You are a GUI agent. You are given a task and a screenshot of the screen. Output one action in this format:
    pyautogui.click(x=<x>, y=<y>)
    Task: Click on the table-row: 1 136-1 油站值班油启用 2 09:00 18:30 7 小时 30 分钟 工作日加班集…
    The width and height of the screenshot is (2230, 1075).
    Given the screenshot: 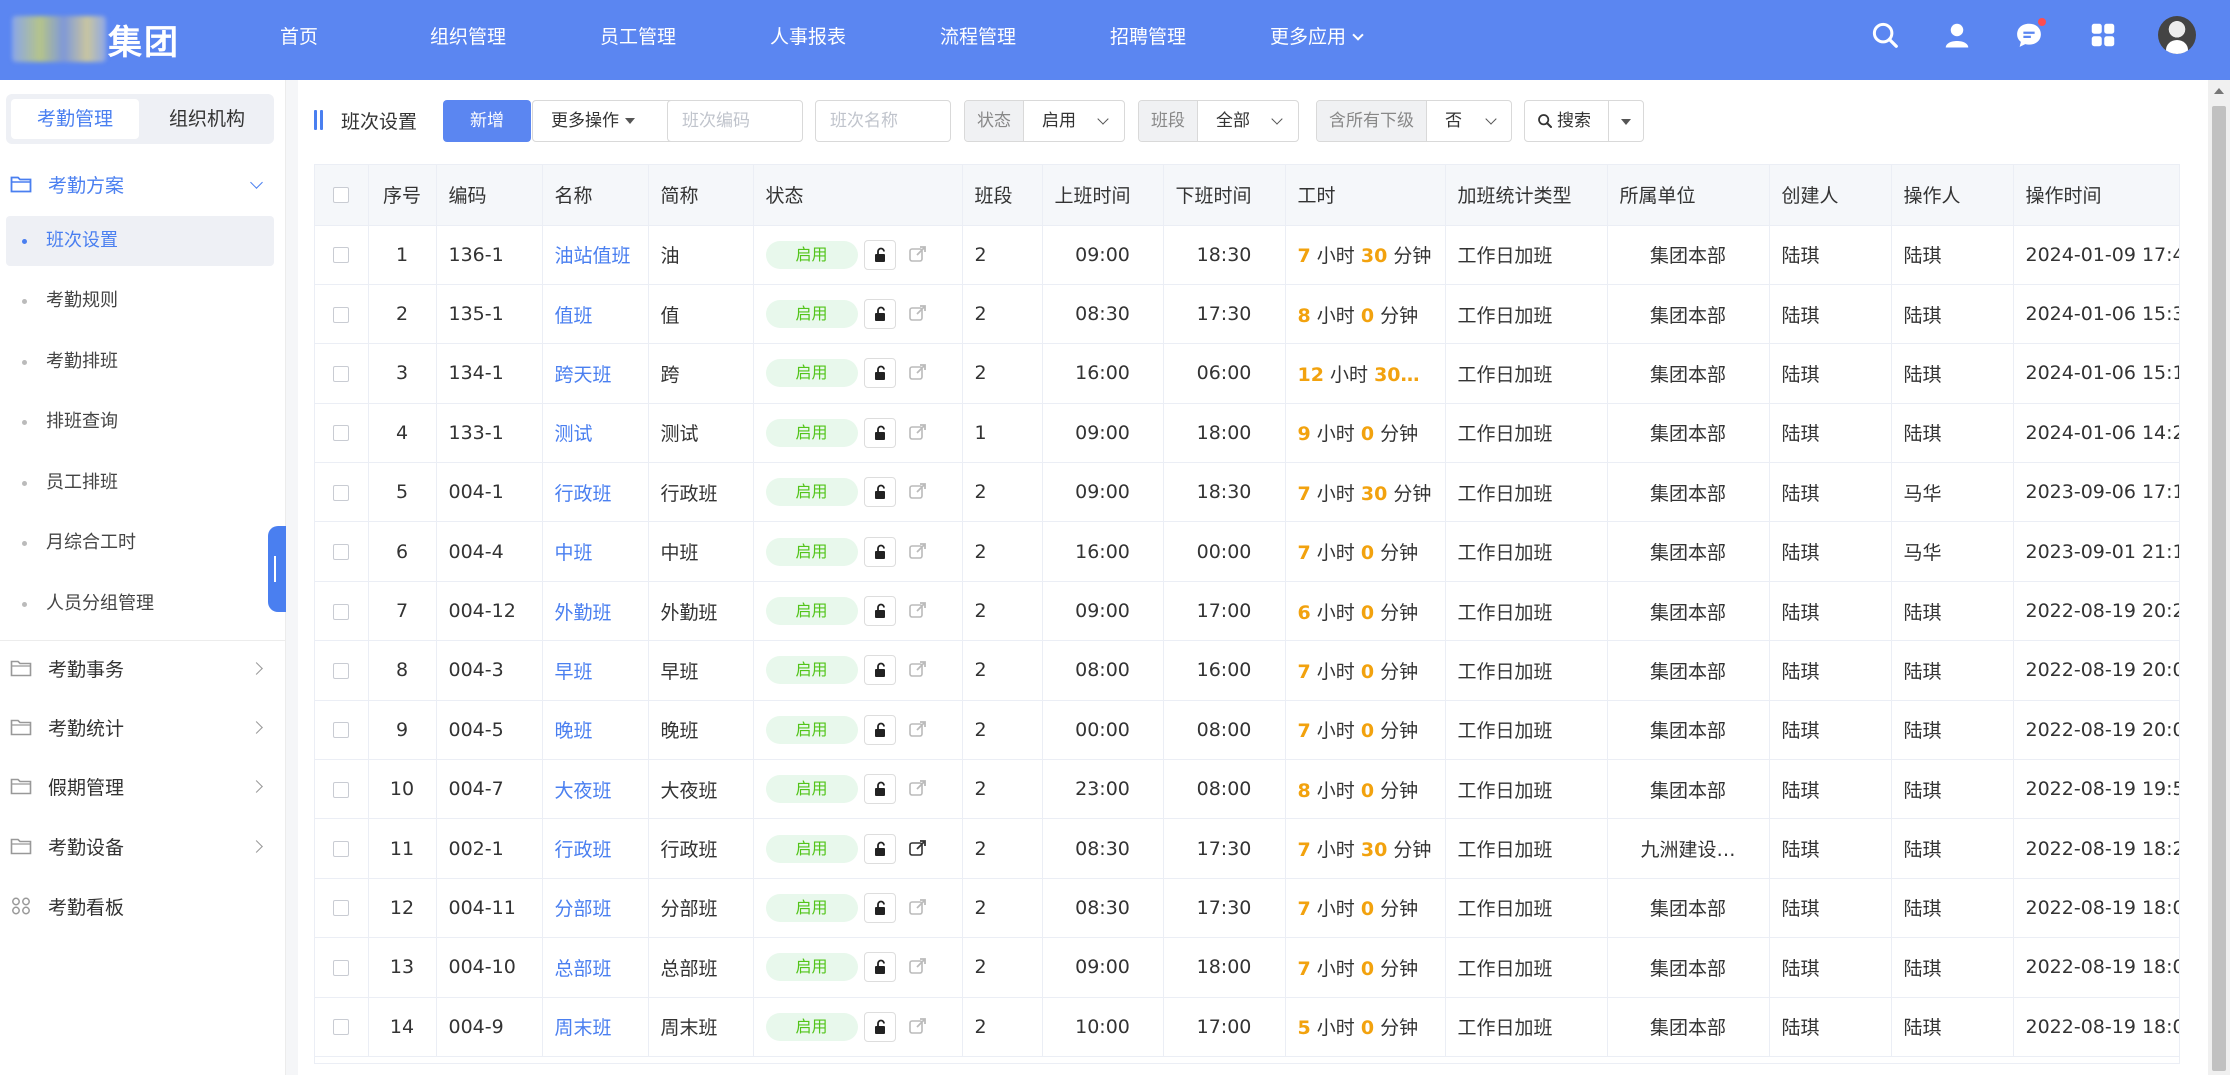 What is the action you would take?
    pyautogui.click(x=1247, y=255)
    